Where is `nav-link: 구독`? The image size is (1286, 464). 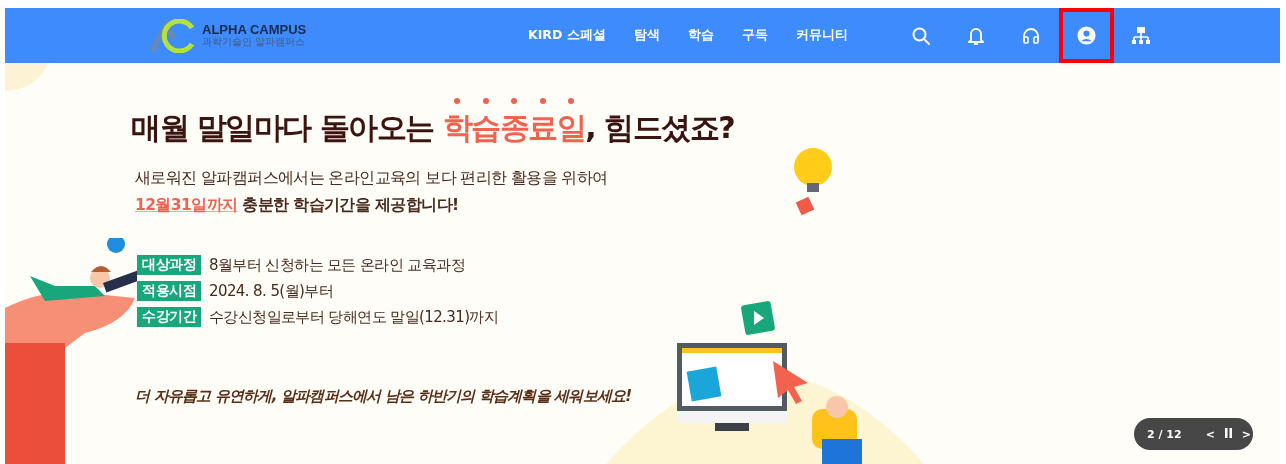 nav-link: 구독 is located at coordinates (754, 35).